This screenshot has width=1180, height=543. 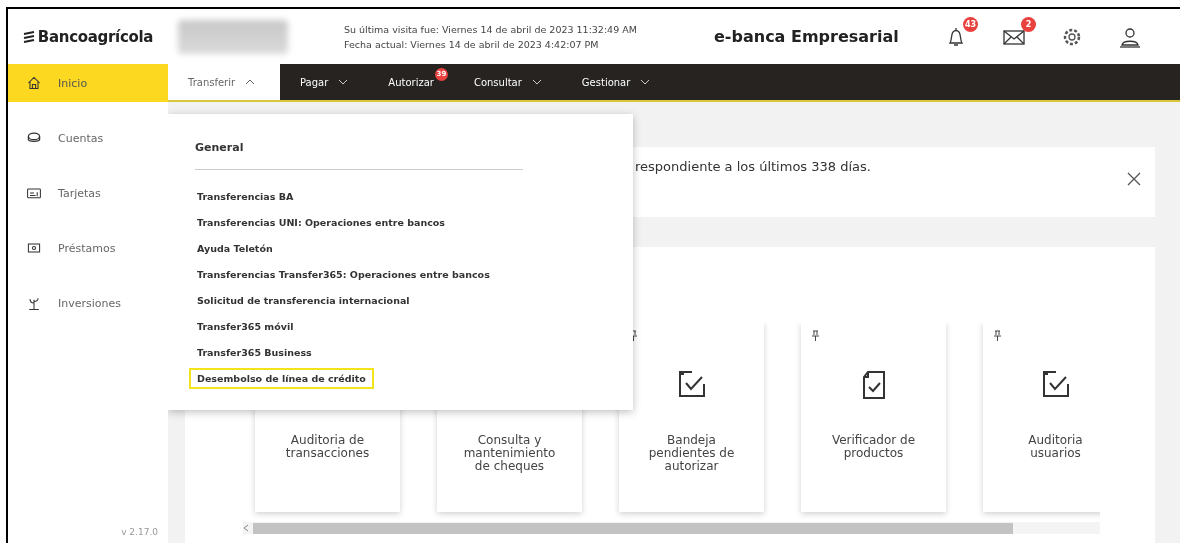 I want to click on card-icon, so click(x=34, y=193).